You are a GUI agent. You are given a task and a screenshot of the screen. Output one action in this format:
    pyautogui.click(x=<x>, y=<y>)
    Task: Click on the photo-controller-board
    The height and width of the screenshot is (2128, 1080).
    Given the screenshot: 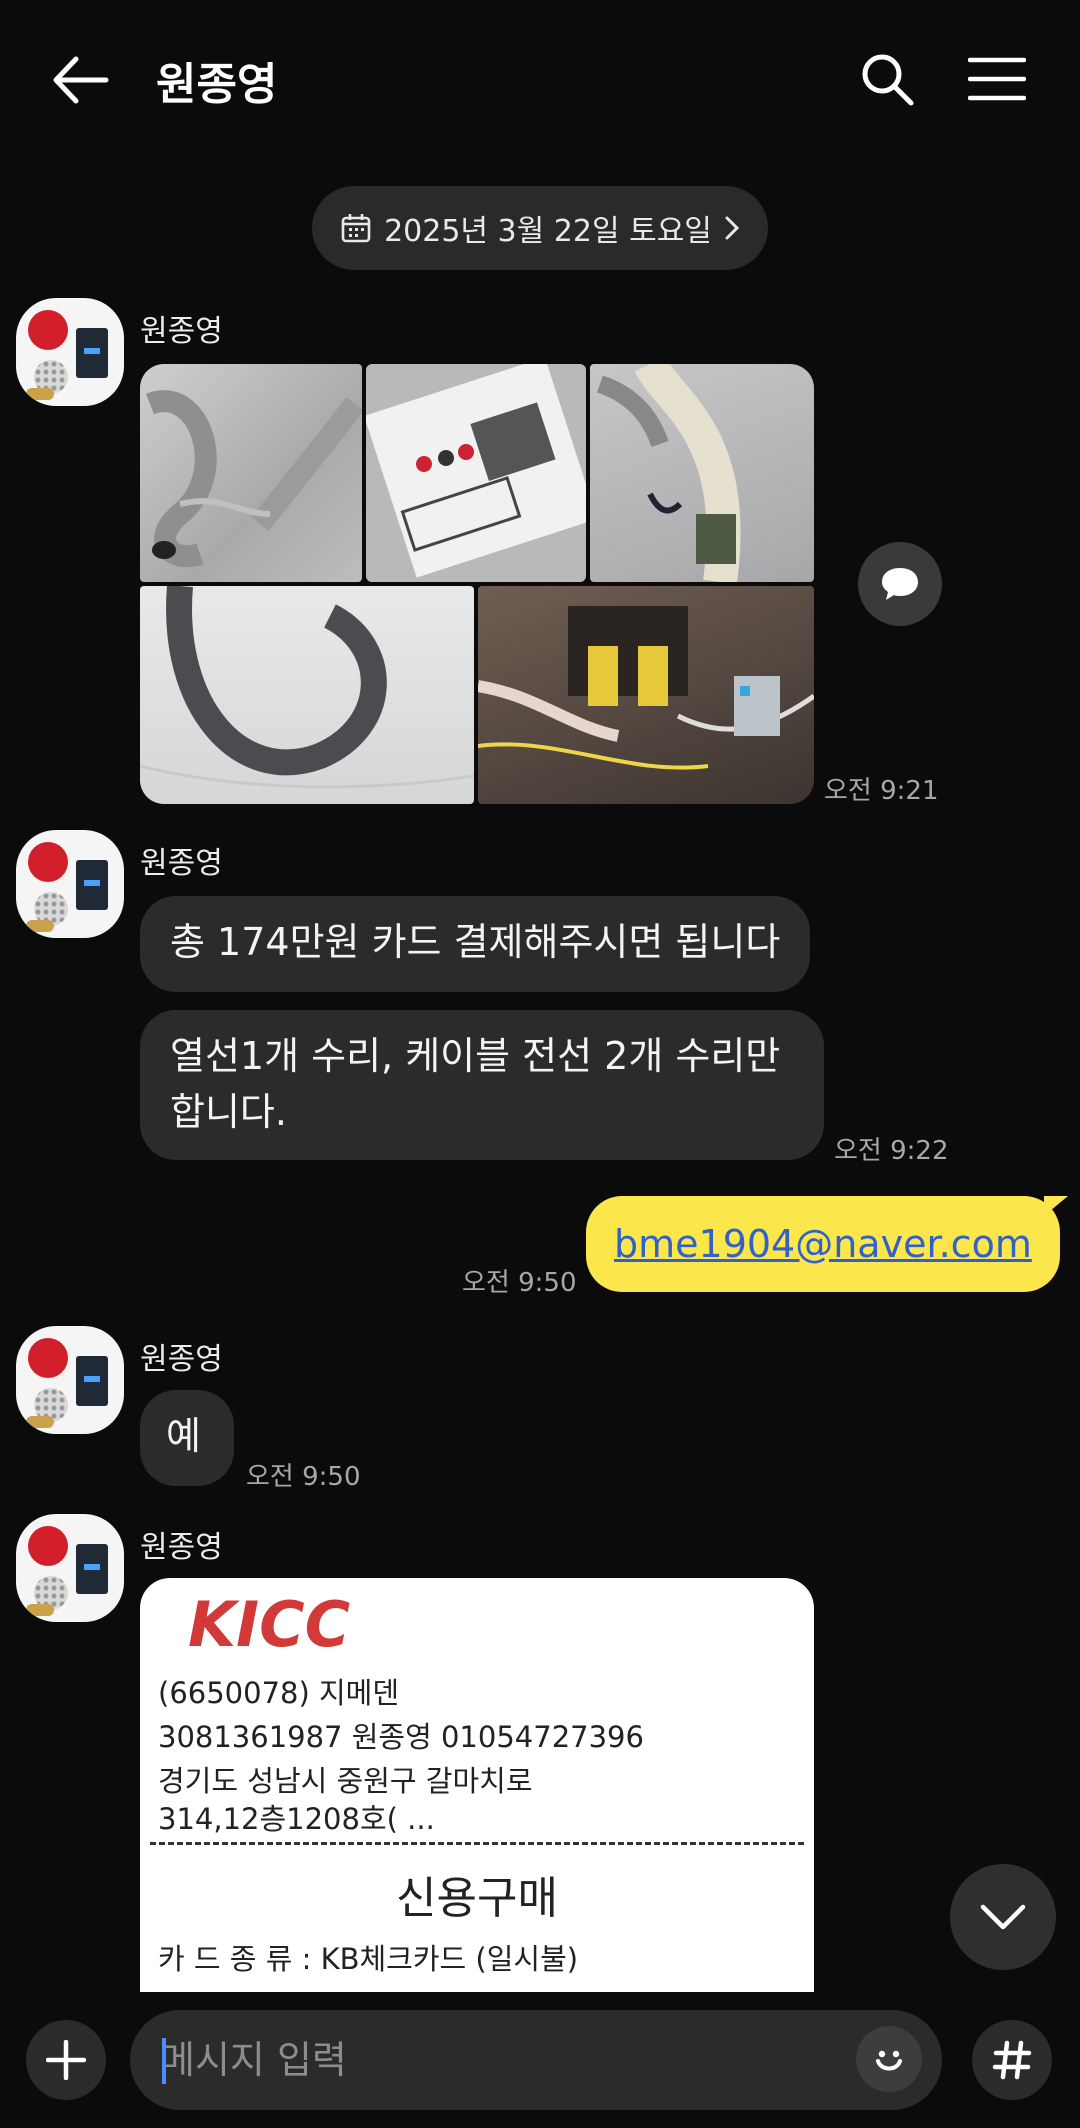 What is the action you would take?
    pyautogui.click(x=476, y=471)
    